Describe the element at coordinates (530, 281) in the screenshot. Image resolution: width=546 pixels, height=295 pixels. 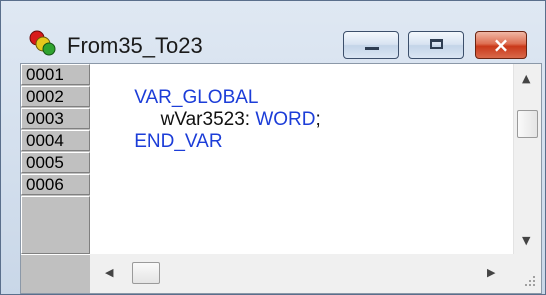
I see `grip-dots-icon` at that location.